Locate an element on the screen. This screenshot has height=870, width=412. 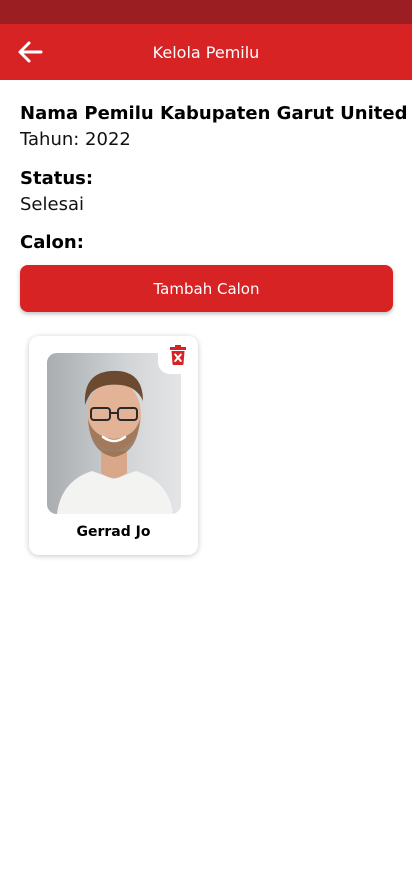
trash-x-icon is located at coordinates (178, 355).